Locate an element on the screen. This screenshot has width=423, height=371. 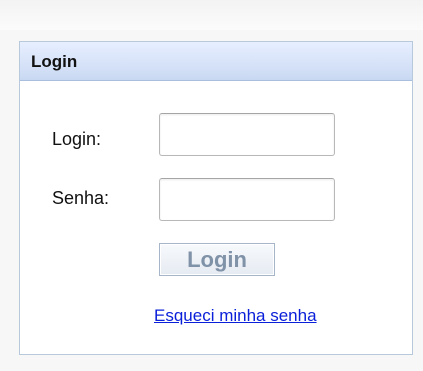
login-label: Login: is located at coordinates (77, 139).